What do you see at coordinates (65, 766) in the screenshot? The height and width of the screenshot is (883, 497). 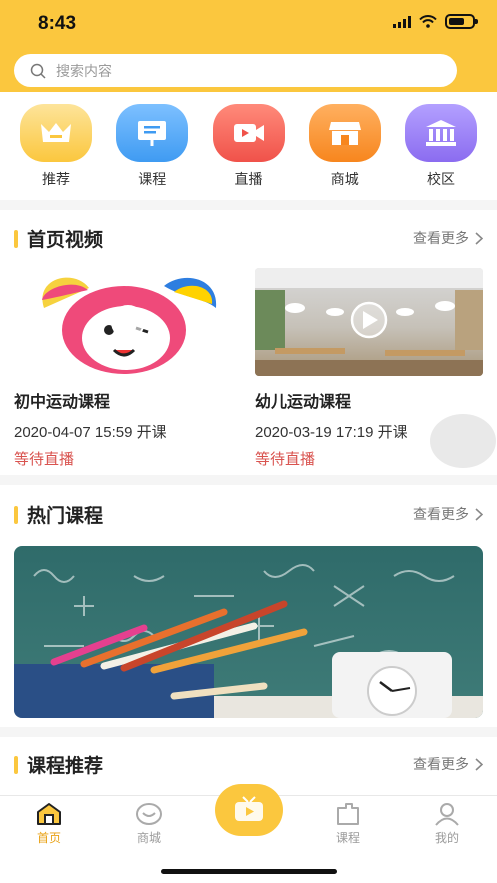 I see `section-title-text: 课程推荐` at bounding box center [65, 766].